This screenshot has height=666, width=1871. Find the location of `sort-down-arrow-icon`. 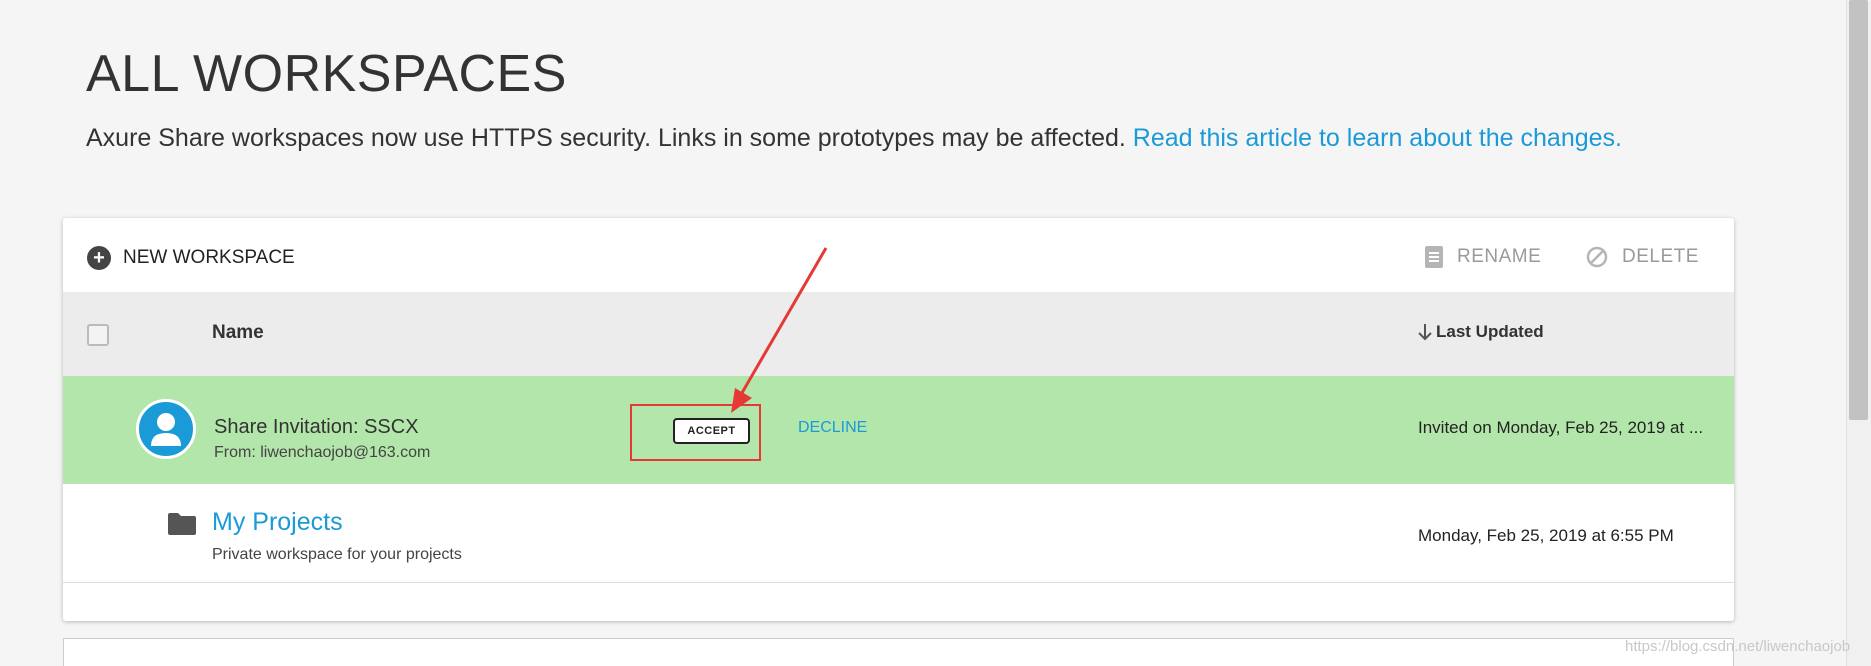

sort-down-arrow-icon is located at coordinates (1425, 332).